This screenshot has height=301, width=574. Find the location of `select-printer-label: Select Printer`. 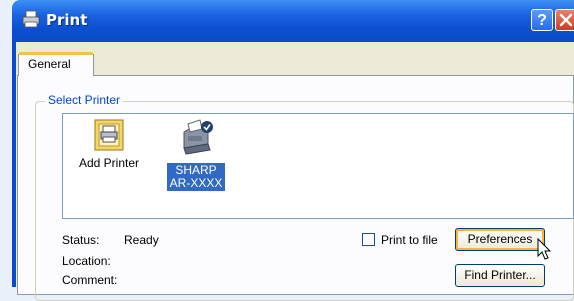

select-printer-label: Select Printer is located at coordinates (84, 100).